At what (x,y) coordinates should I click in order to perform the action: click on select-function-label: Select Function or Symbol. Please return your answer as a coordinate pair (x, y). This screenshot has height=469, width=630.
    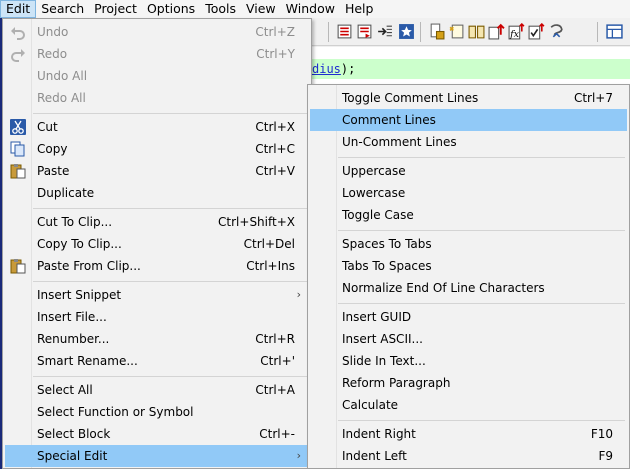
    Looking at the image, I should click on (115, 412).